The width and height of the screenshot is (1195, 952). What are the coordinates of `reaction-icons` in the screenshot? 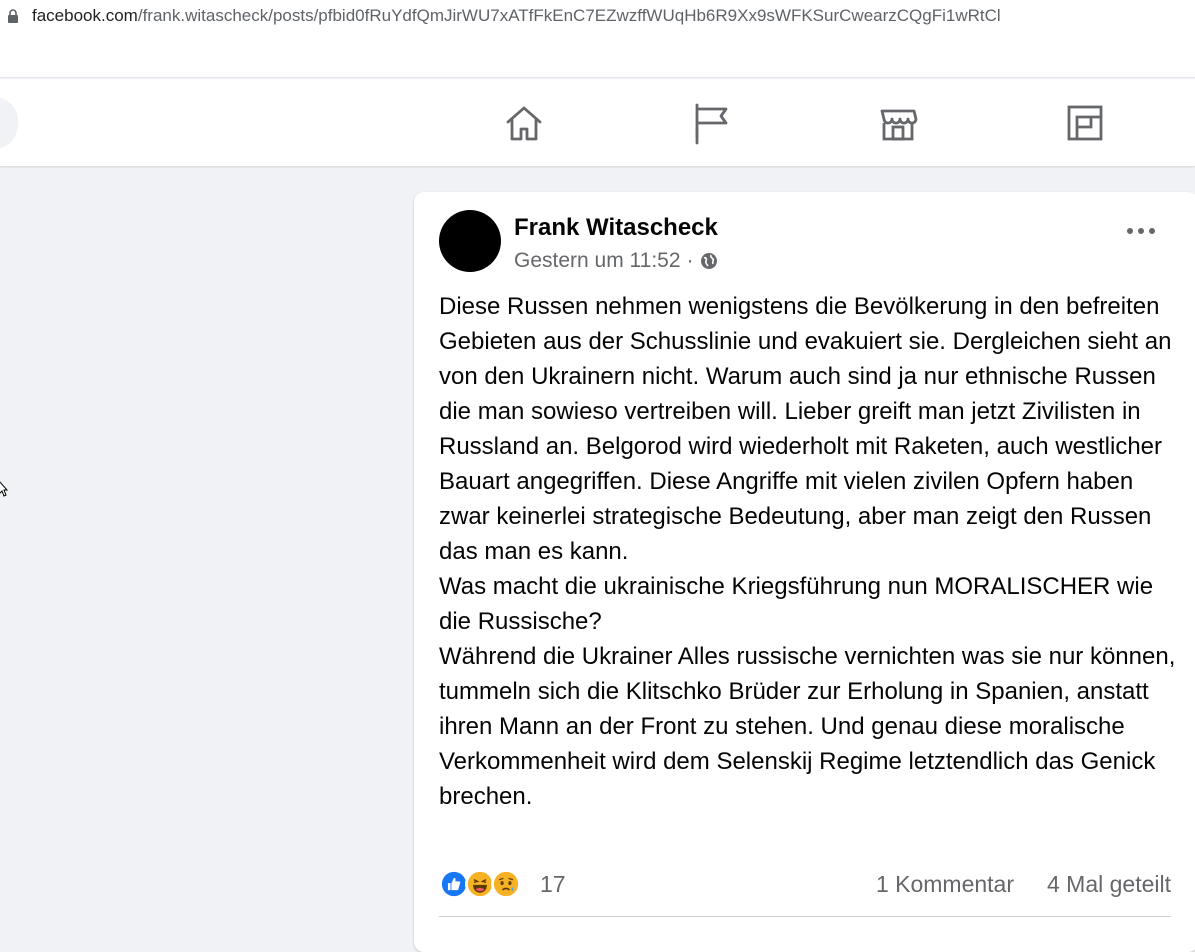 It's located at (480, 884).